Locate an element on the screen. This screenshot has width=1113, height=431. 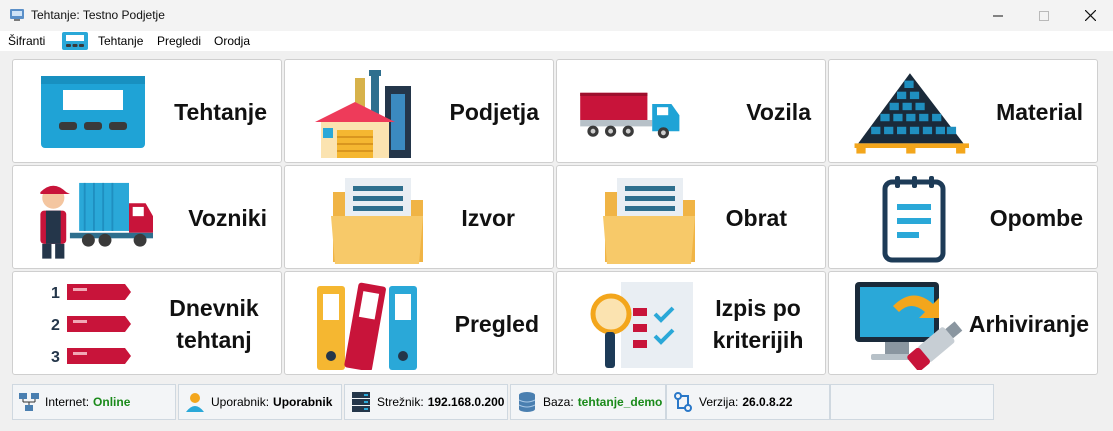
tile-obrat: Obrat is located at coordinates (691, 217).